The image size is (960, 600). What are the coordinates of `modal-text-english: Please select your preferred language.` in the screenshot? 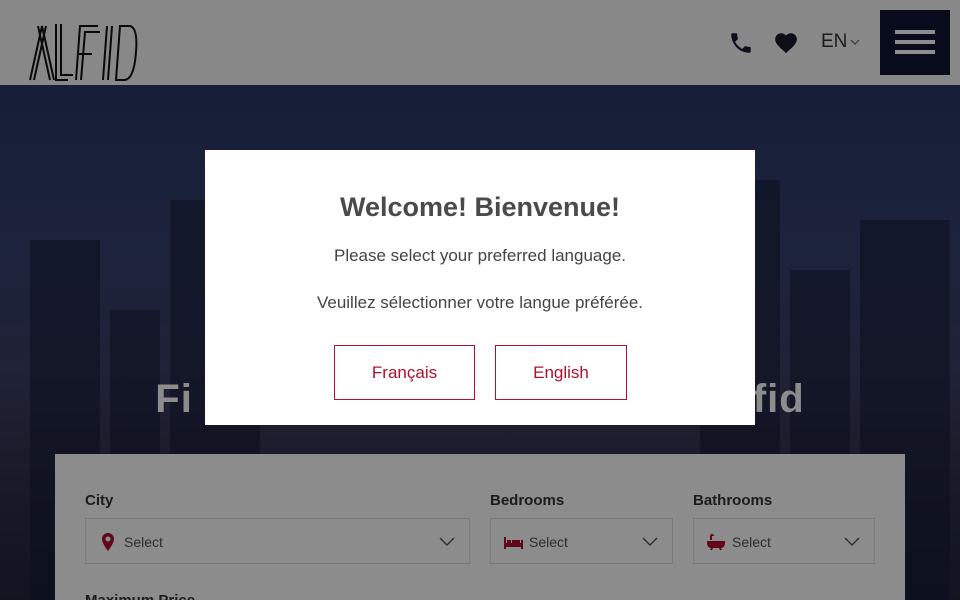 It's located at (479, 255).